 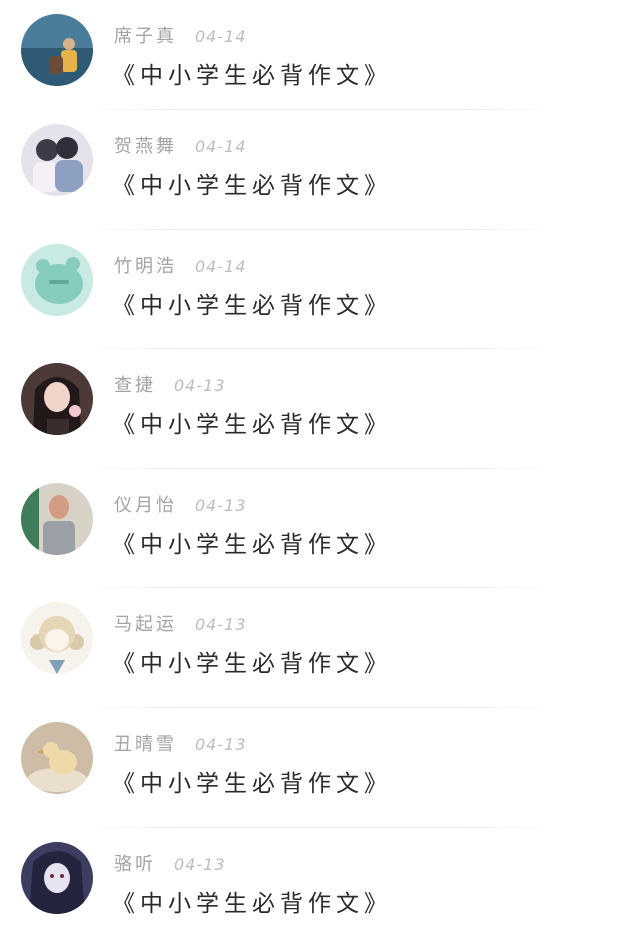 I want to click on list-item: 贺燕舞 04-14 《中小学生必背作文》, so click(x=320, y=170).